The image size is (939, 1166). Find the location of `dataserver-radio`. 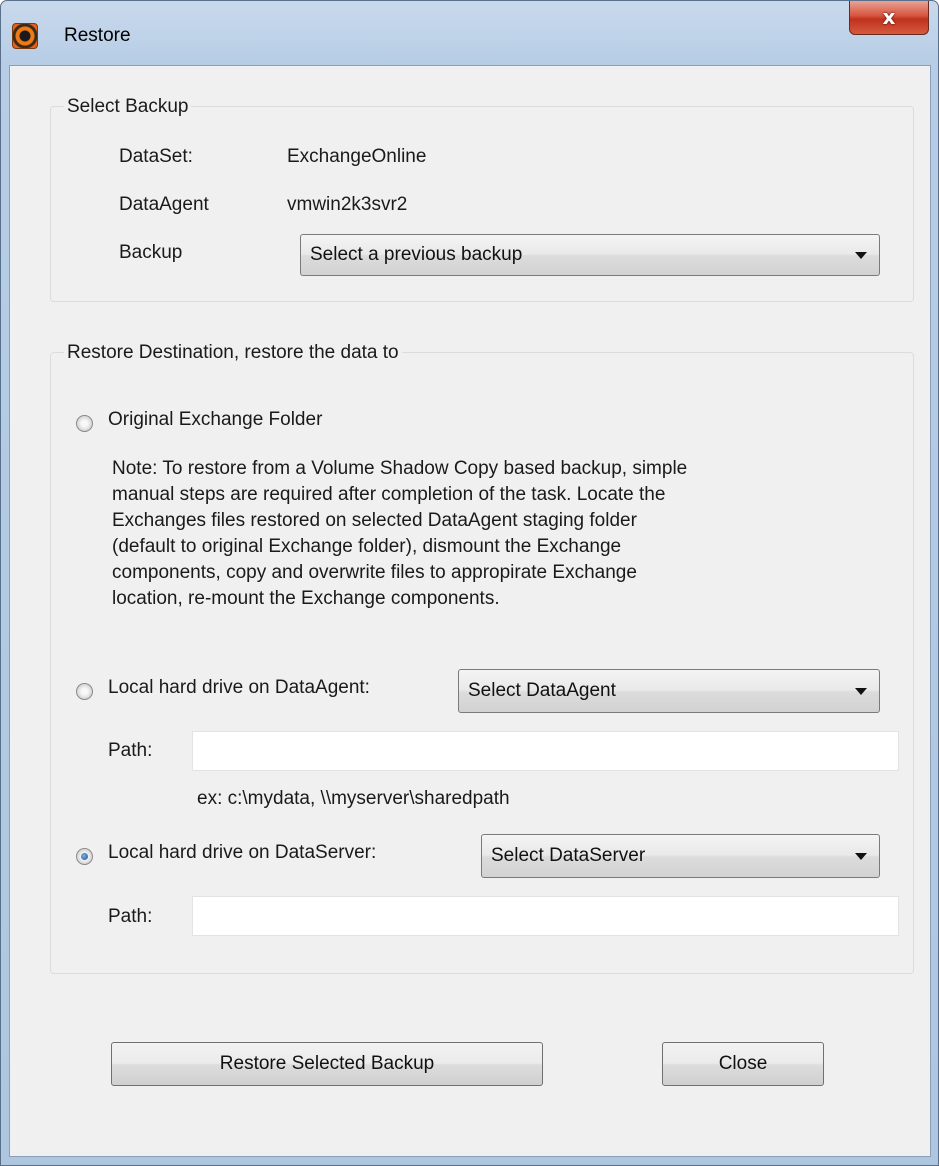

dataserver-radio is located at coordinates (84, 856).